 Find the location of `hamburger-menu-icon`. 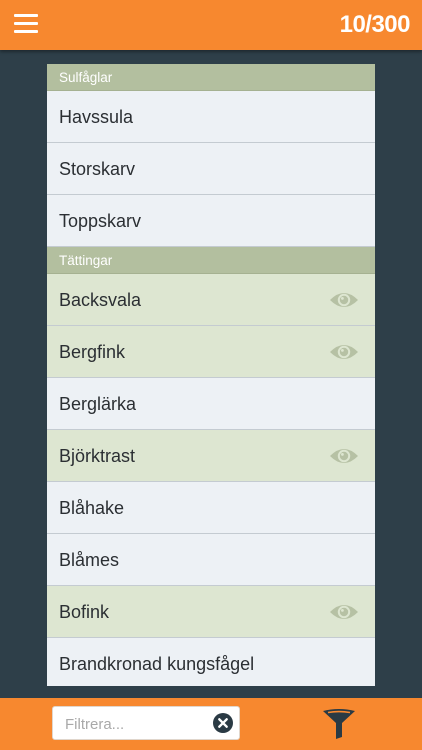

hamburger-menu-icon is located at coordinates (26, 25).